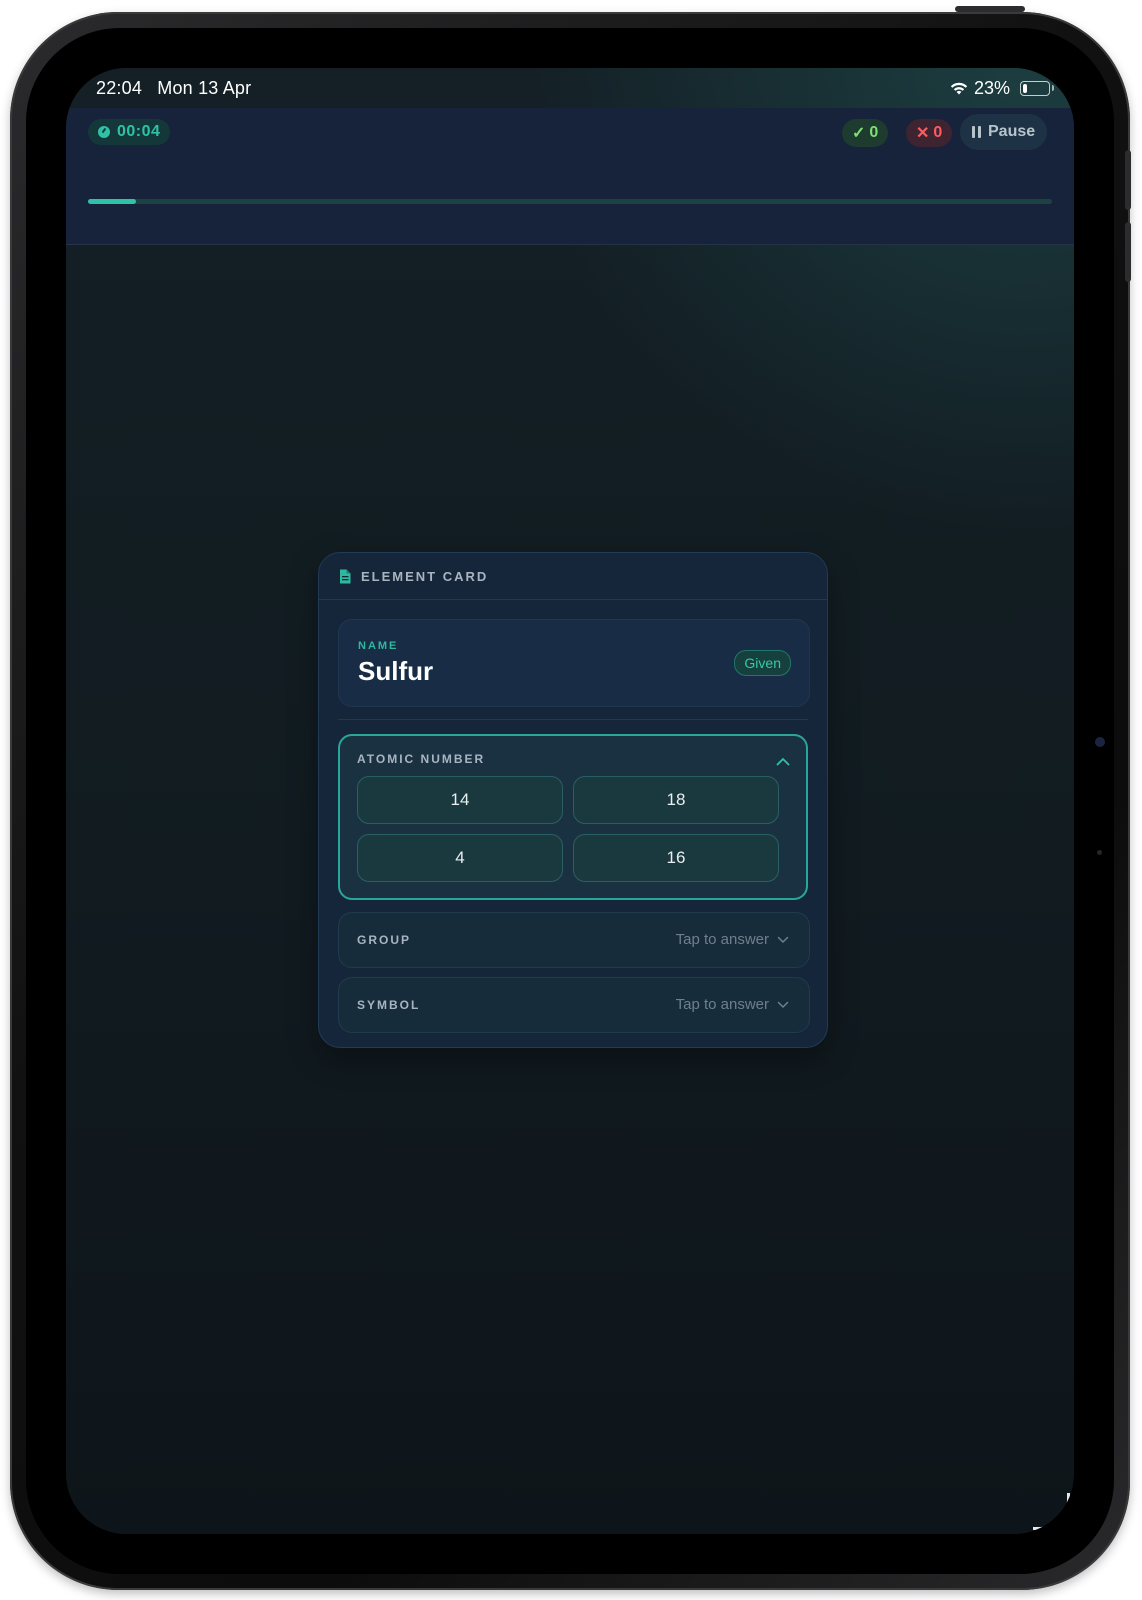 The width and height of the screenshot is (1142, 1600). What do you see at coordinates (1037, 88) in the screenshot?
I see `battery-icon` at bounding box center [1037, 88].